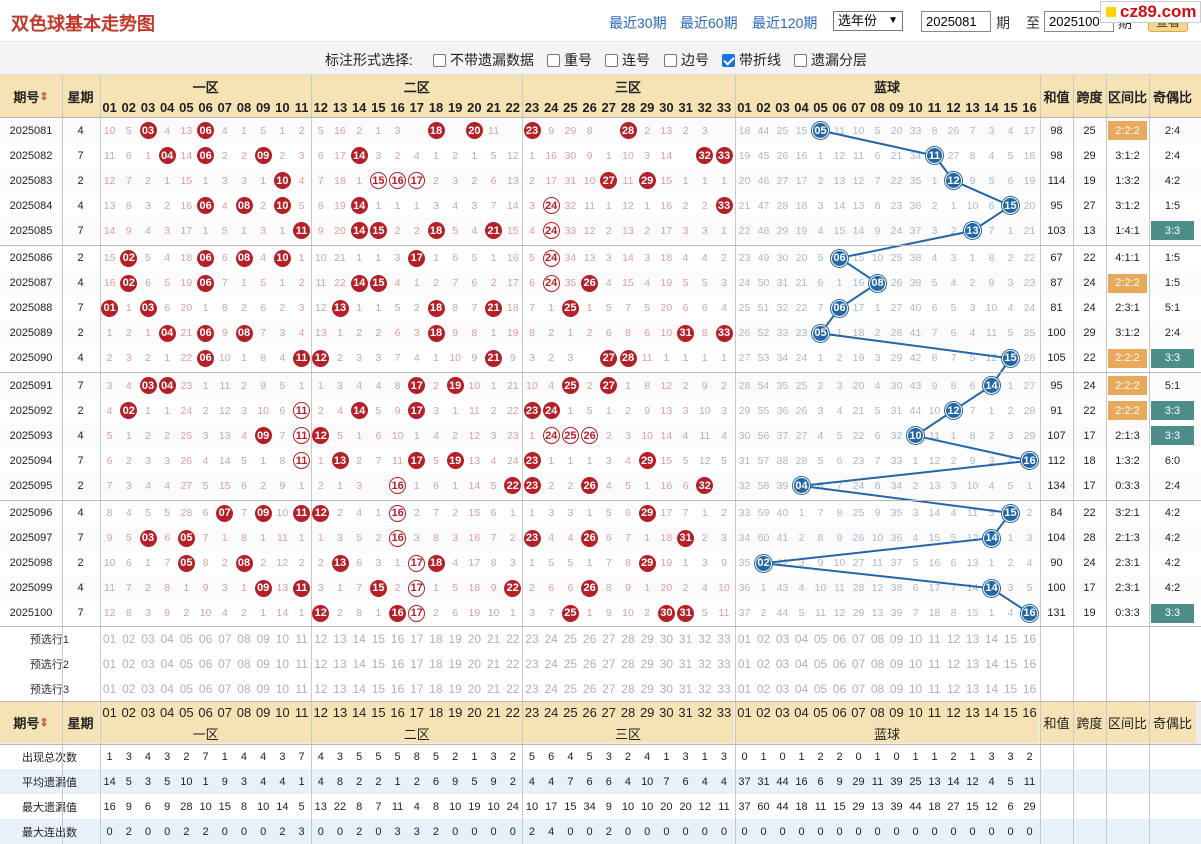  I want to click on preselect-red-number: 13, so click(339, 638).